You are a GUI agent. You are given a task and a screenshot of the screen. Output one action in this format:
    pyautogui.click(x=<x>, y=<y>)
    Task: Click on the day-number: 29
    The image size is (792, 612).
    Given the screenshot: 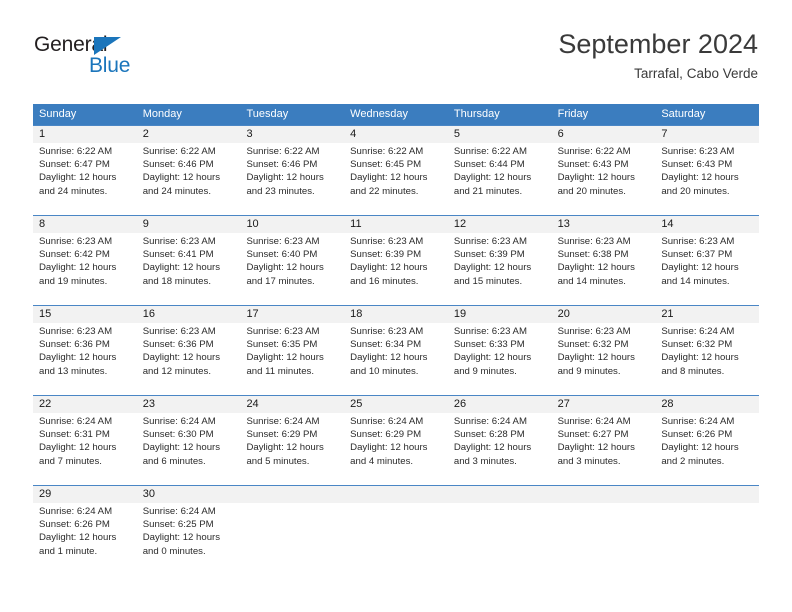 What is the action you would take?
    pyautogui.click(x=85, y=494)
    